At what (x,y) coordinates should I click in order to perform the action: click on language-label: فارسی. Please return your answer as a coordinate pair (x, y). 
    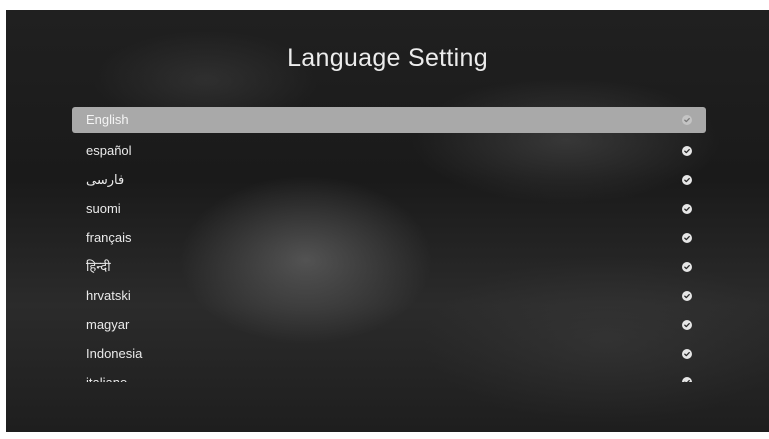
    Looking at the image, I should click on (105, 179).